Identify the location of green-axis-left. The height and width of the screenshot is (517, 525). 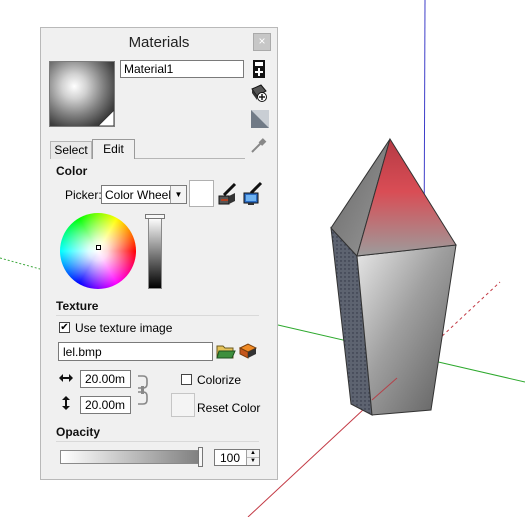
(20, 263).